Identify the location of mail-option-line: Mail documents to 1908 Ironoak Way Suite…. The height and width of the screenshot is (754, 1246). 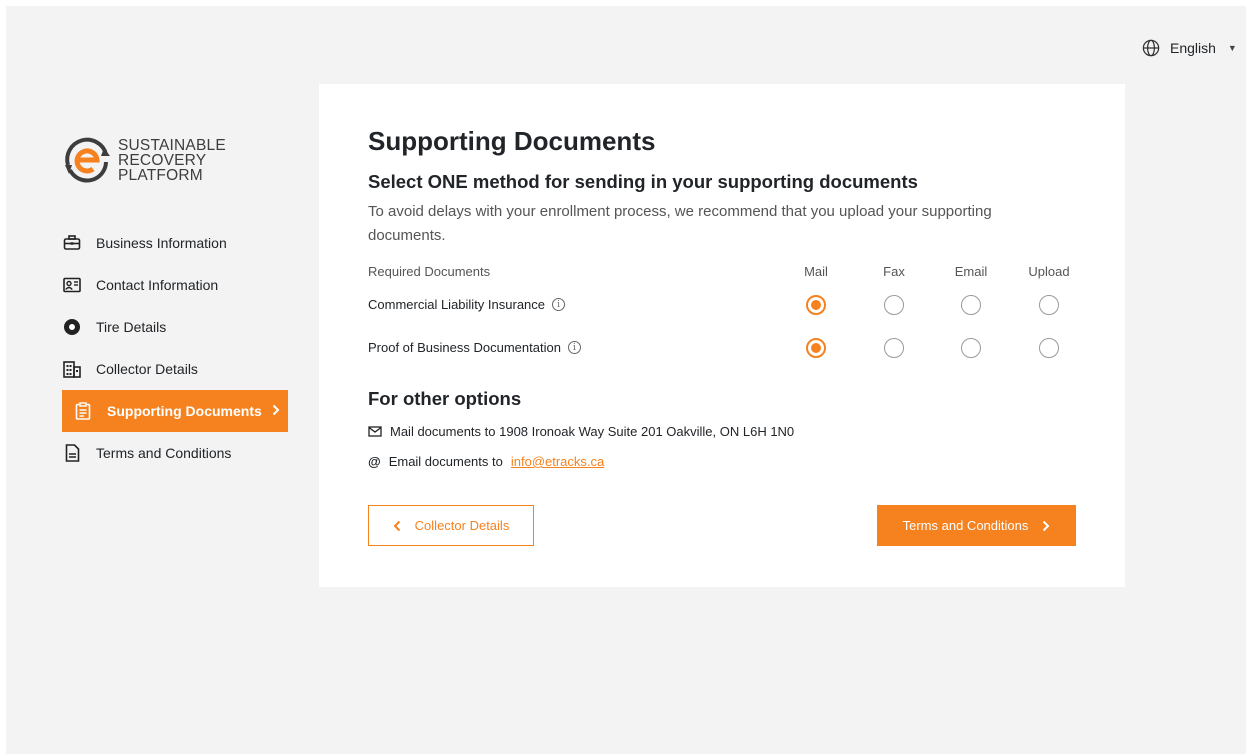
(581, 431).